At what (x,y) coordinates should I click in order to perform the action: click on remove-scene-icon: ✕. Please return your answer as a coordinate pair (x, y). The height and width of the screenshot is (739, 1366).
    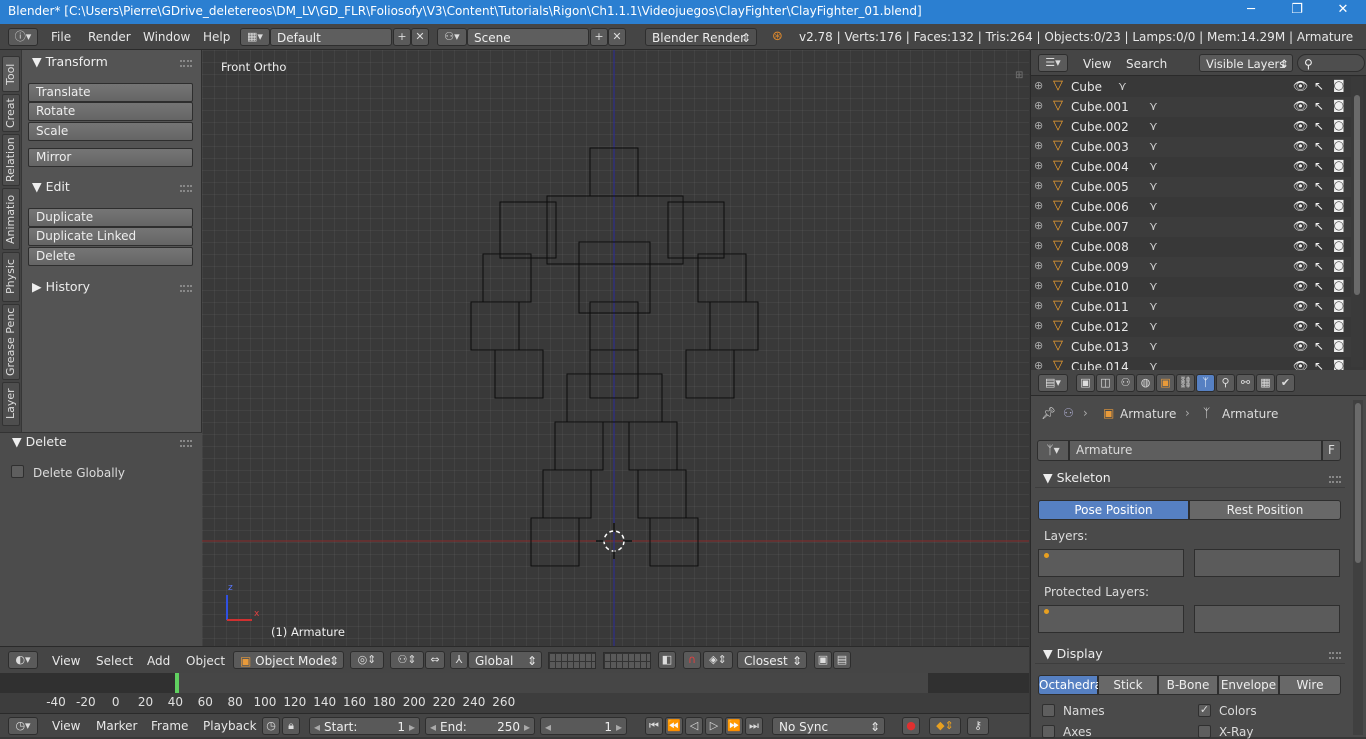
    Looking at the image, I should click on (617, 37).